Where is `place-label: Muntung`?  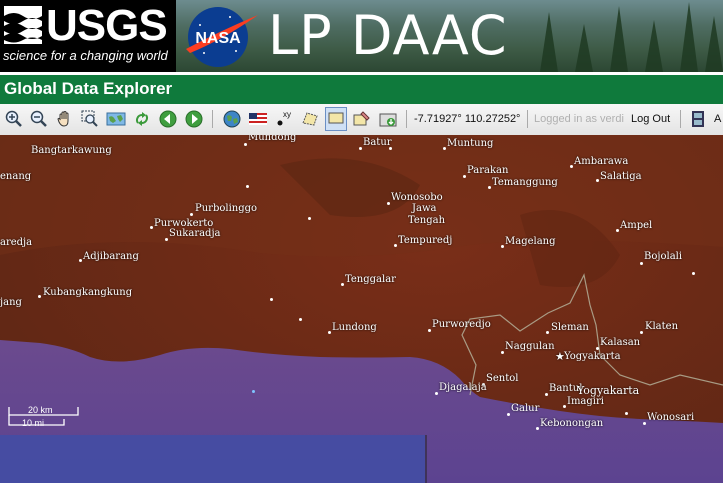
place-label: Muntung is located at coordinates (470, 143).